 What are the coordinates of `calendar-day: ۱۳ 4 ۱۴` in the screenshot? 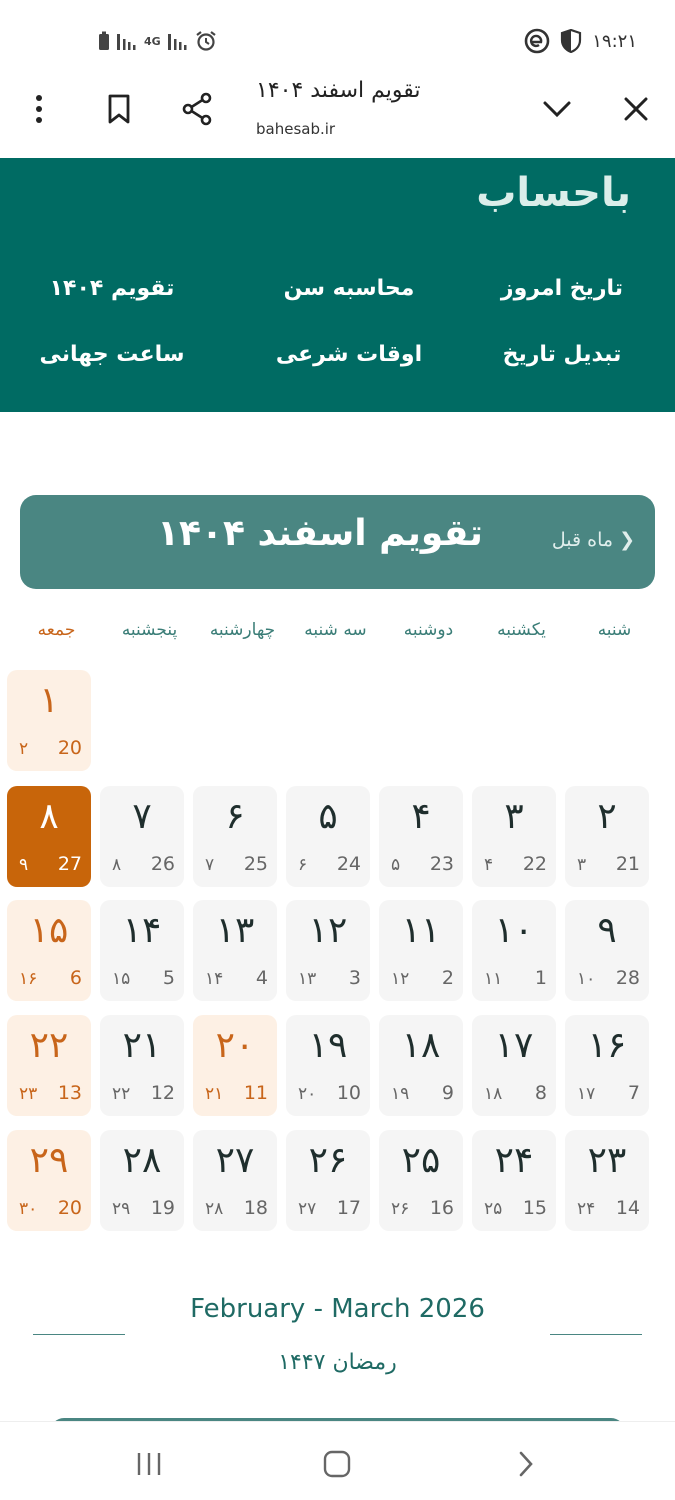 It's located at (235, 950).